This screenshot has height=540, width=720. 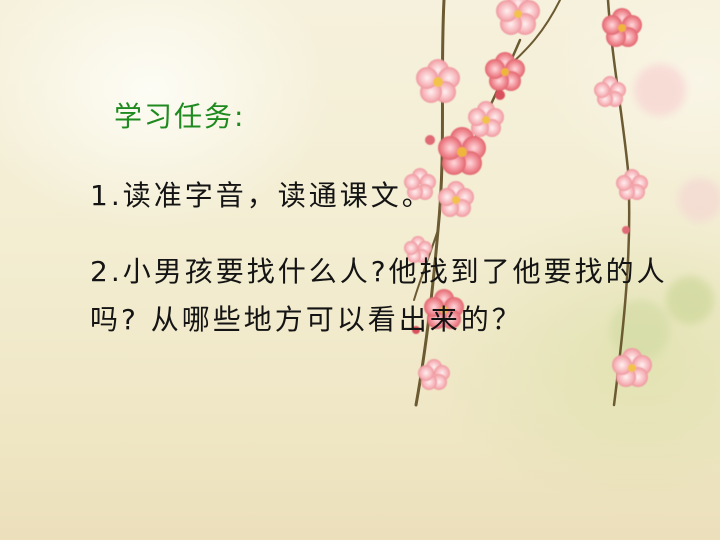 What do you see at coordinates (379, 295) in the screenshot?
I see `task-item-2: 2.小男孩要找什么人?他找到了他要找的人吗? 从哪些地方可以看出来的？` at bounding box center [379, 295].